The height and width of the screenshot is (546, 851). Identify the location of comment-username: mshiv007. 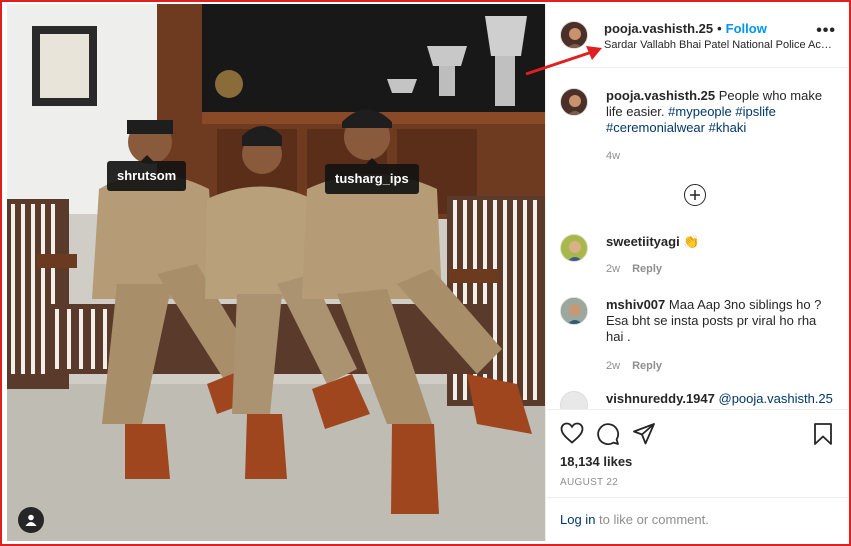
(635, 304).